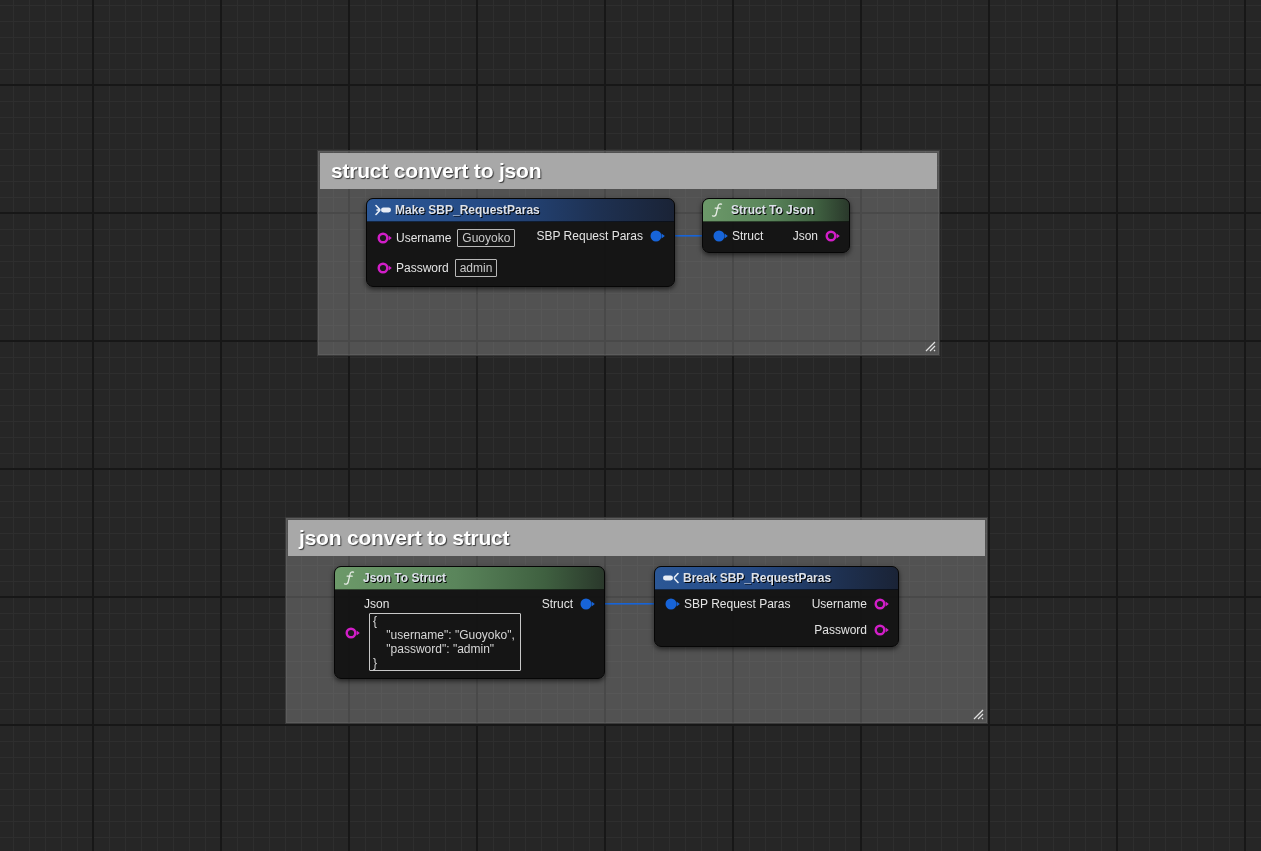 The image size is (1261, 851). Describe the element at coordinates (436, 171) in the screenshot. I see `comment-title: struct convert to json` at that location.